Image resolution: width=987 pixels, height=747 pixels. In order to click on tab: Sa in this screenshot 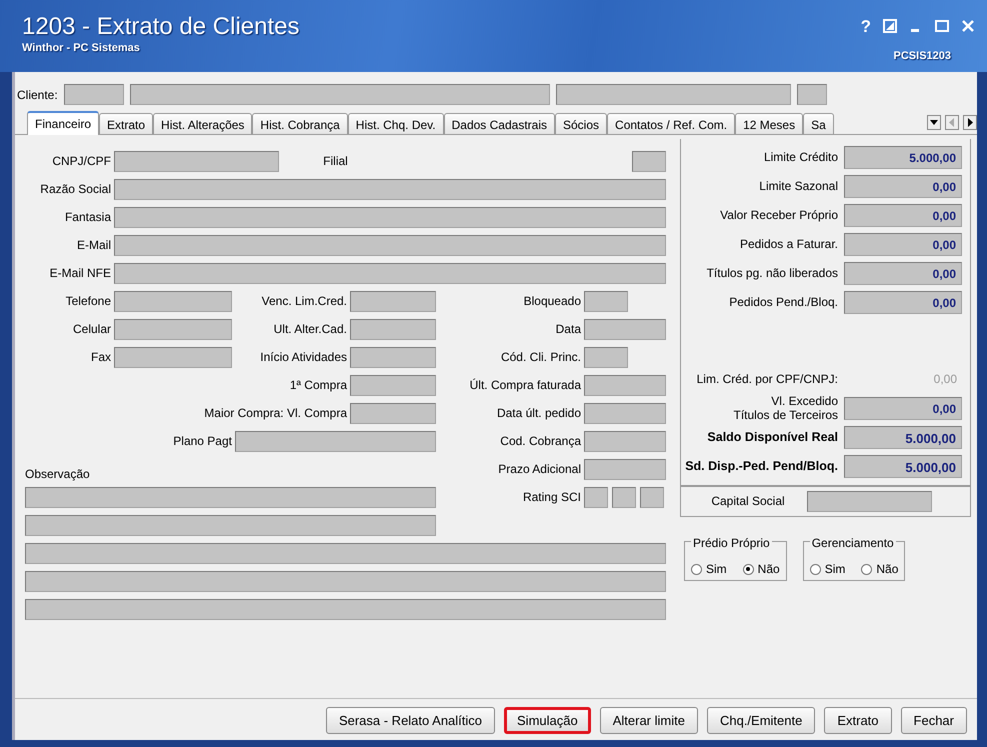, I will do `click(818, 123)`.